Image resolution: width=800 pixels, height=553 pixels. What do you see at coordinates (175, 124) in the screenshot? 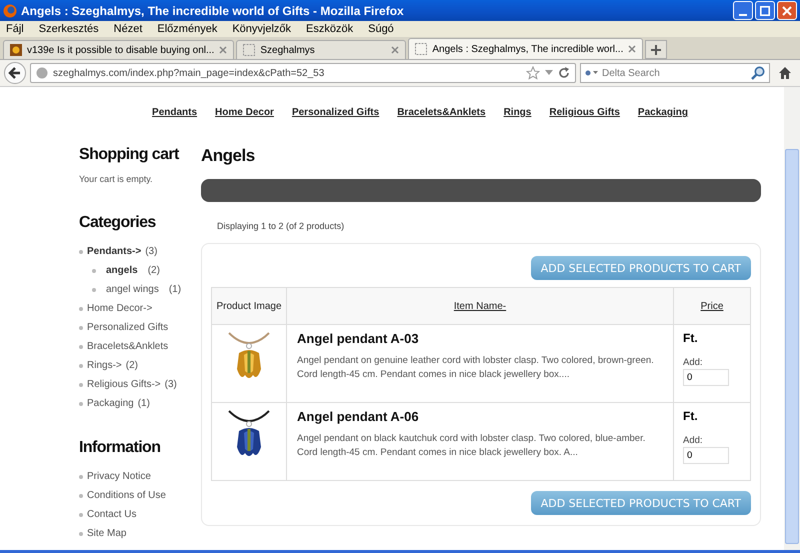
I see `category-link: Pendants` at bounding box center [175, 124].